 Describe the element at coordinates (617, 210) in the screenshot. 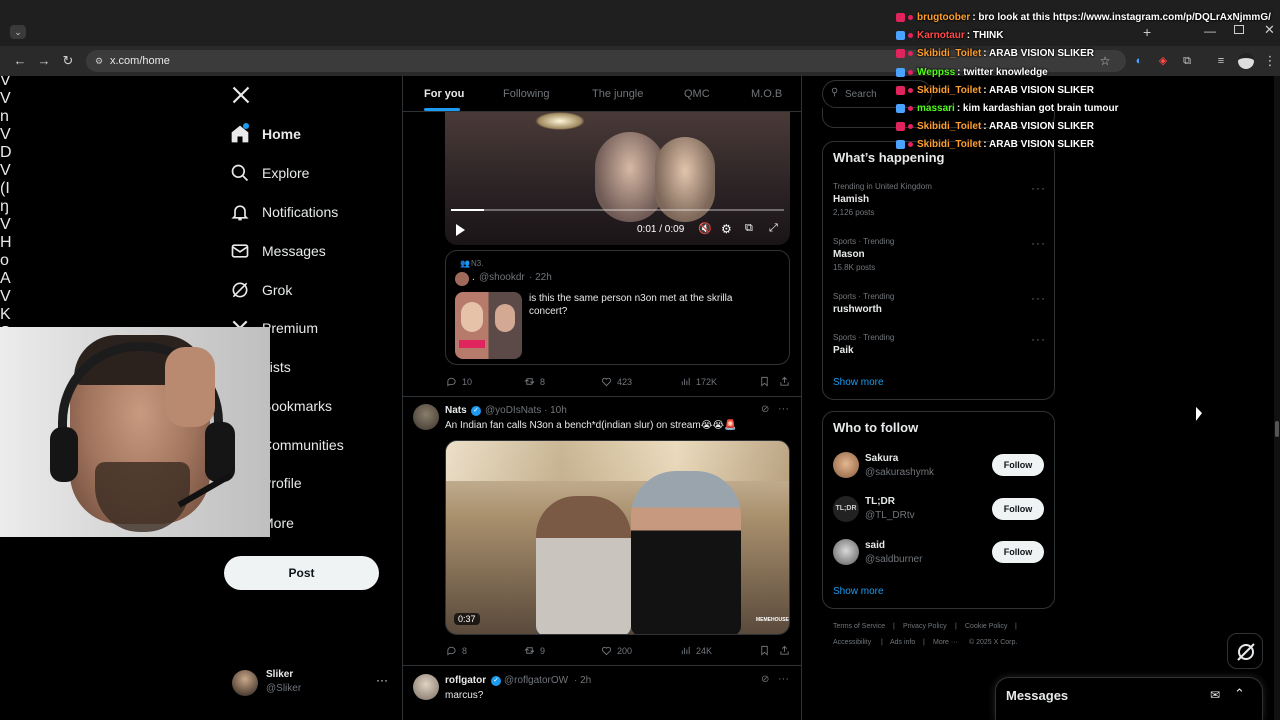

I see `video-scrubber-track` at that location.